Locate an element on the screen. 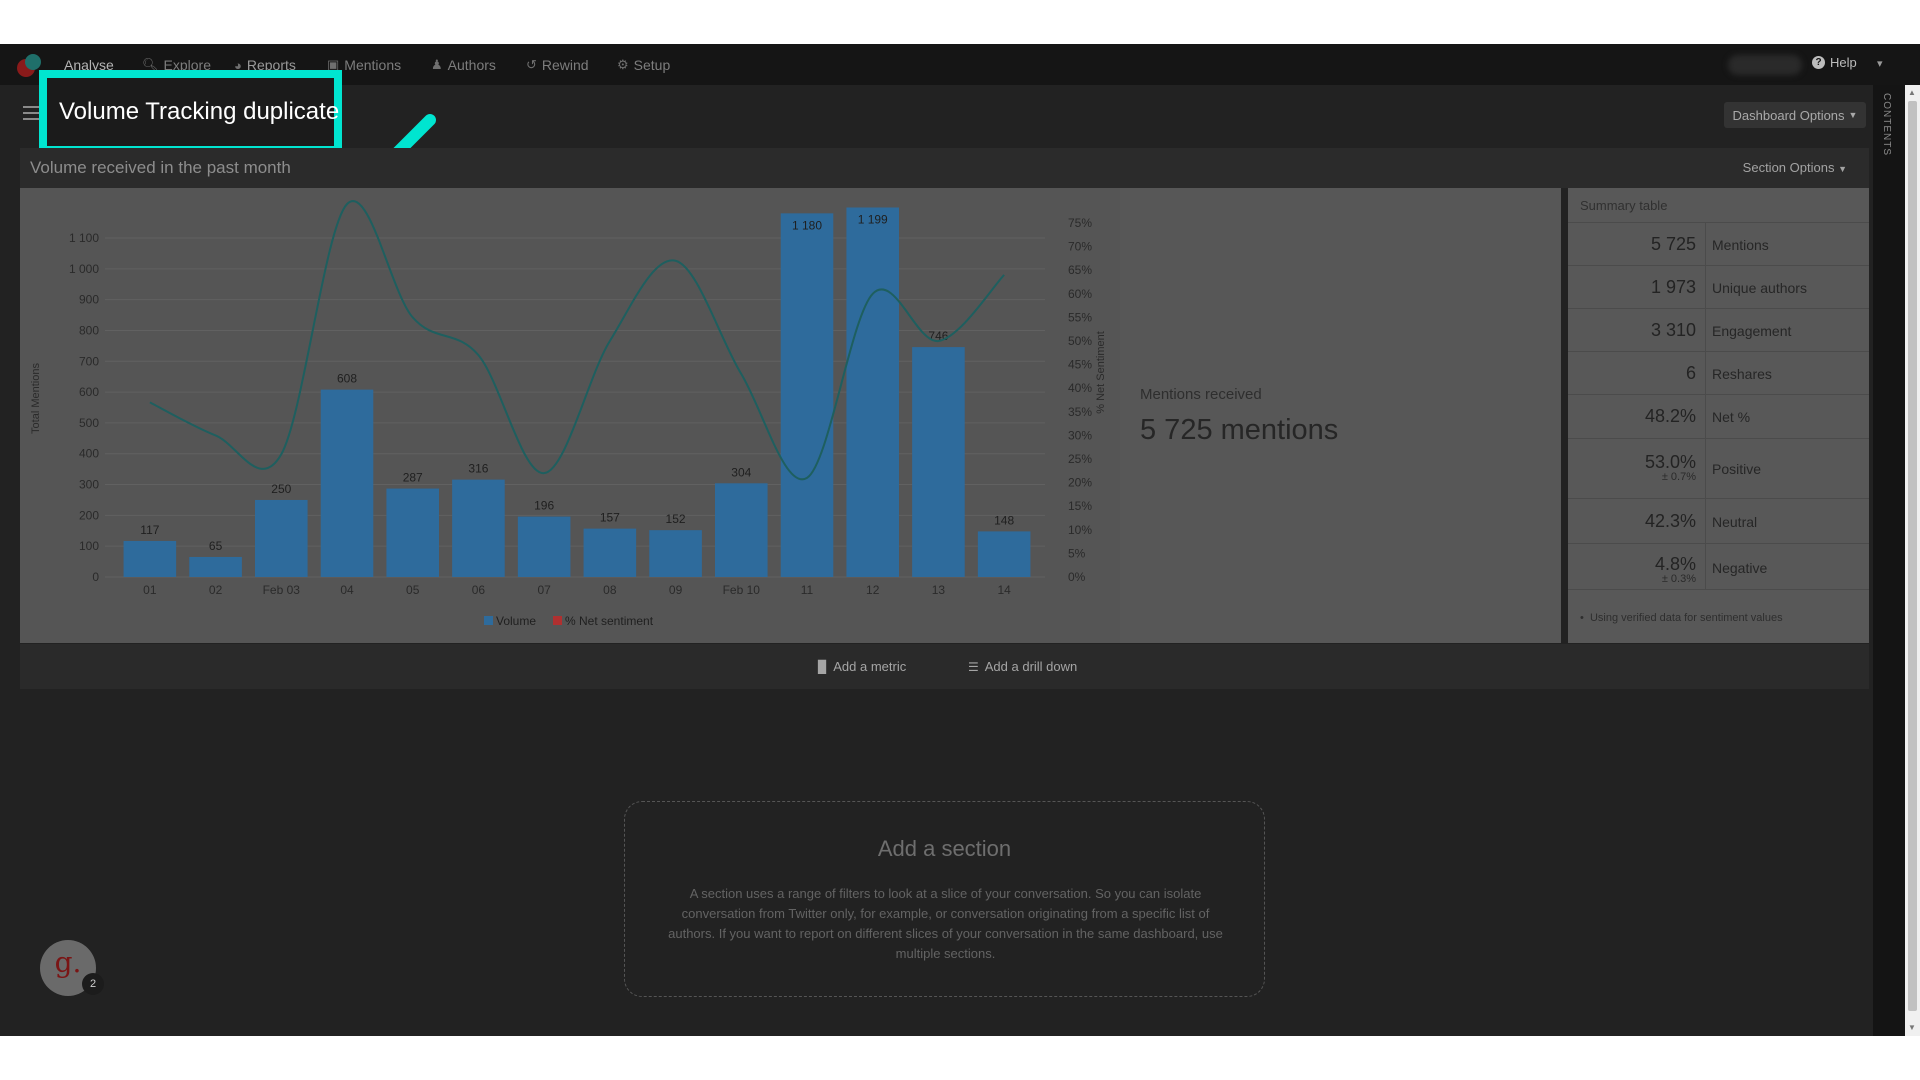 The image size is (1920, 1080). summary-value: 42.3% is located at coordinates (1670, 521).